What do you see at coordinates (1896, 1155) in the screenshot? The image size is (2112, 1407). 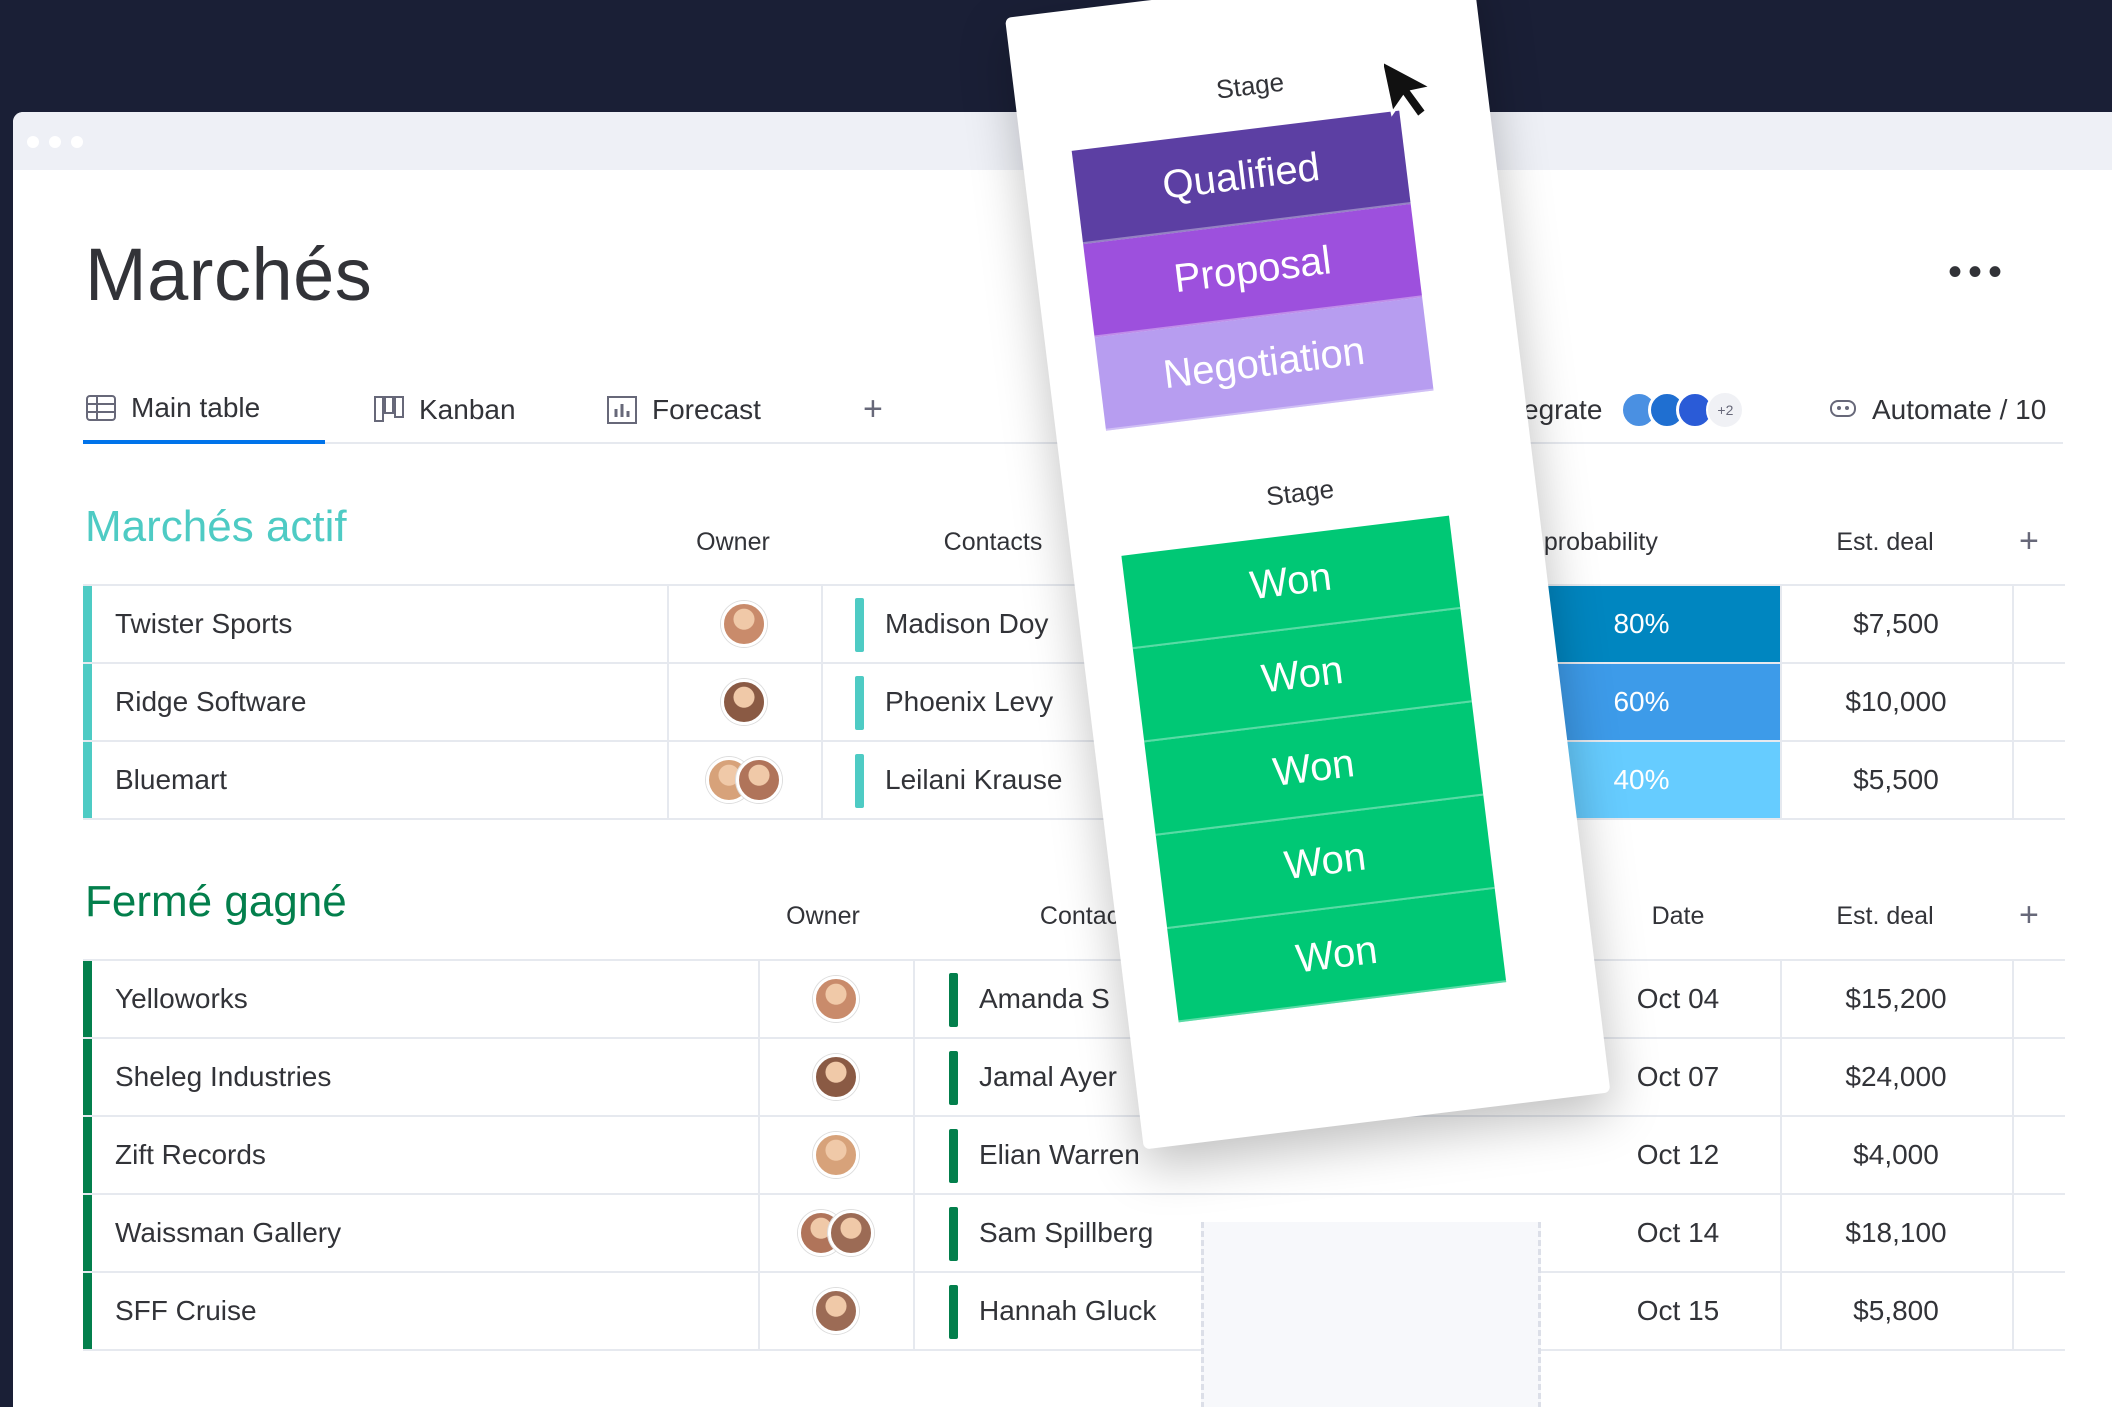 I see `est-deal-cell: $4,000` at bounding box center [1896, 1155].